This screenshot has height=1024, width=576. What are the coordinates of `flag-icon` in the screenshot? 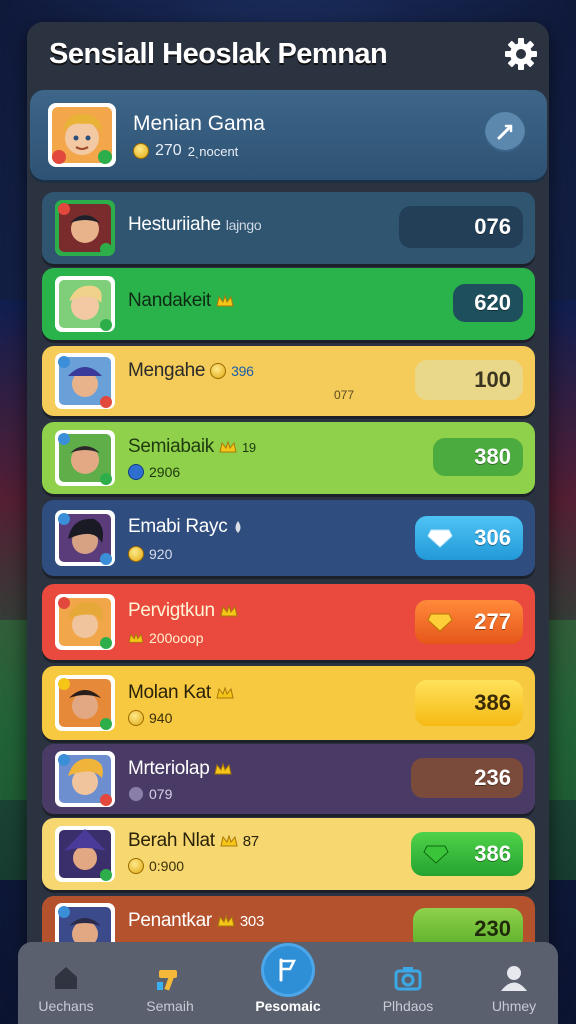 It's located at (288, 970).